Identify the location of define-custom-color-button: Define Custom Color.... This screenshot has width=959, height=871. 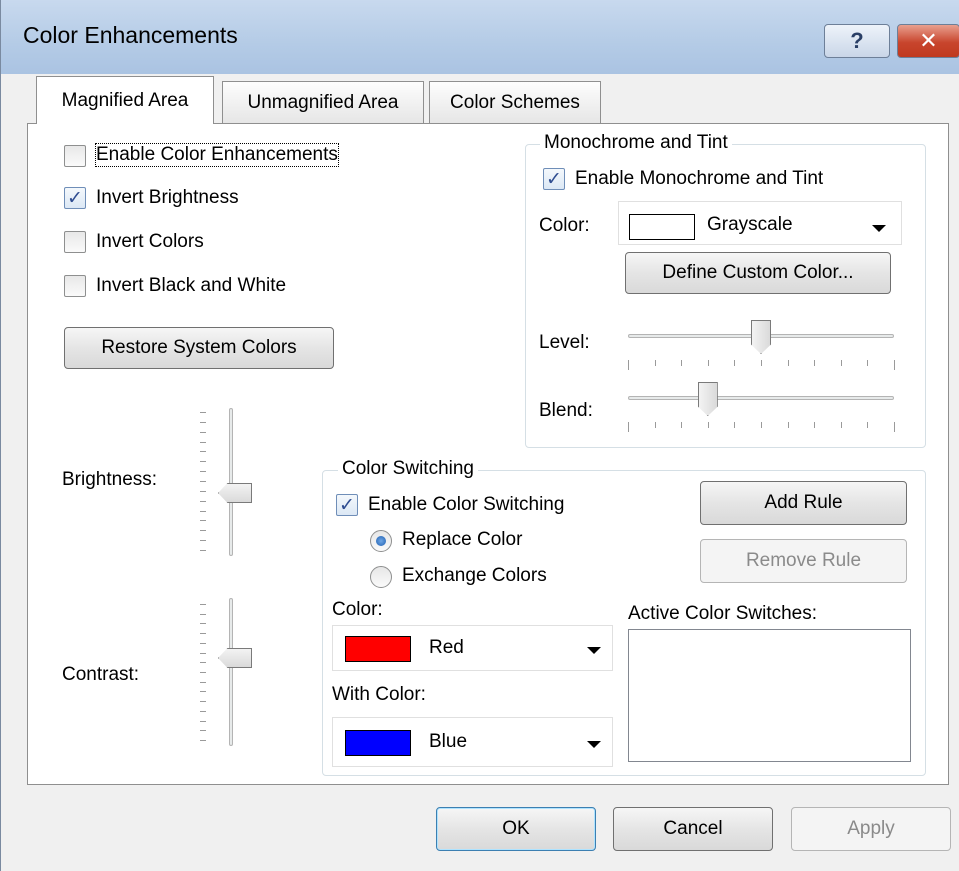
(758, 273).